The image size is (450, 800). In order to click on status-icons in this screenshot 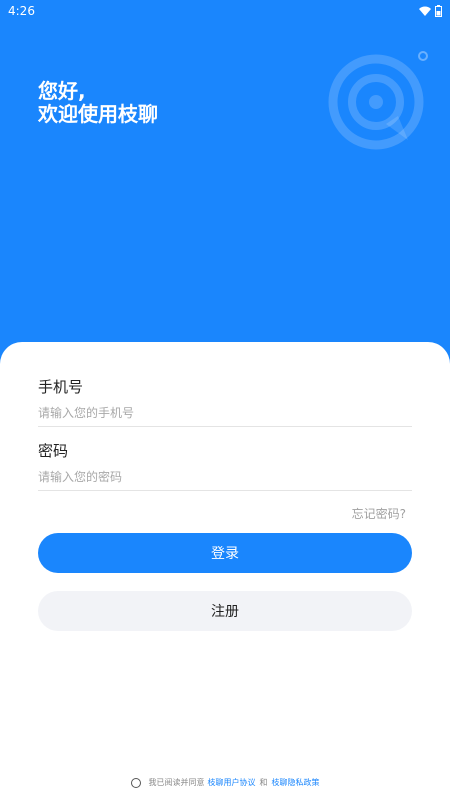, I will do `click(430, 11)`.